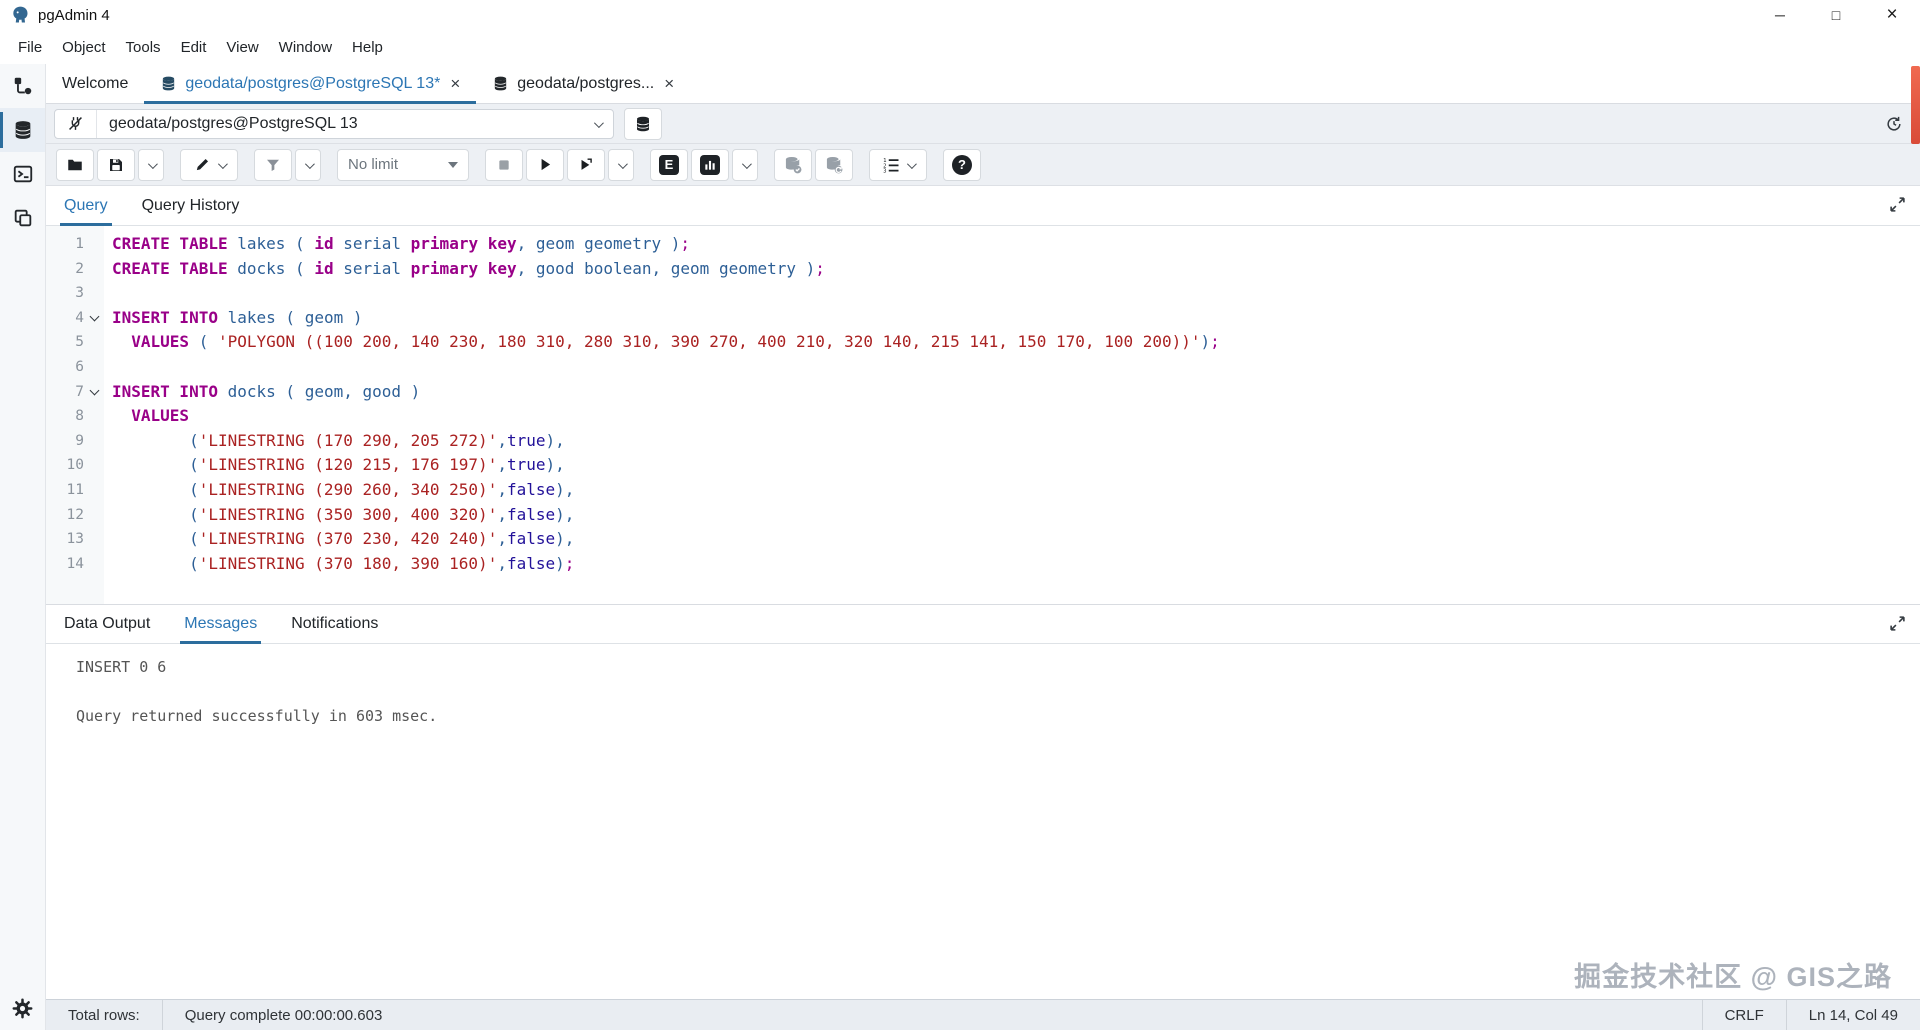 This screenshot has height=1030, width=1920. What do you see at coordinates (983, 392) in the screenshot?
I see `code-line: 7 INSERT INTO docks ( geom, good )` at bounding box center [983, 392].